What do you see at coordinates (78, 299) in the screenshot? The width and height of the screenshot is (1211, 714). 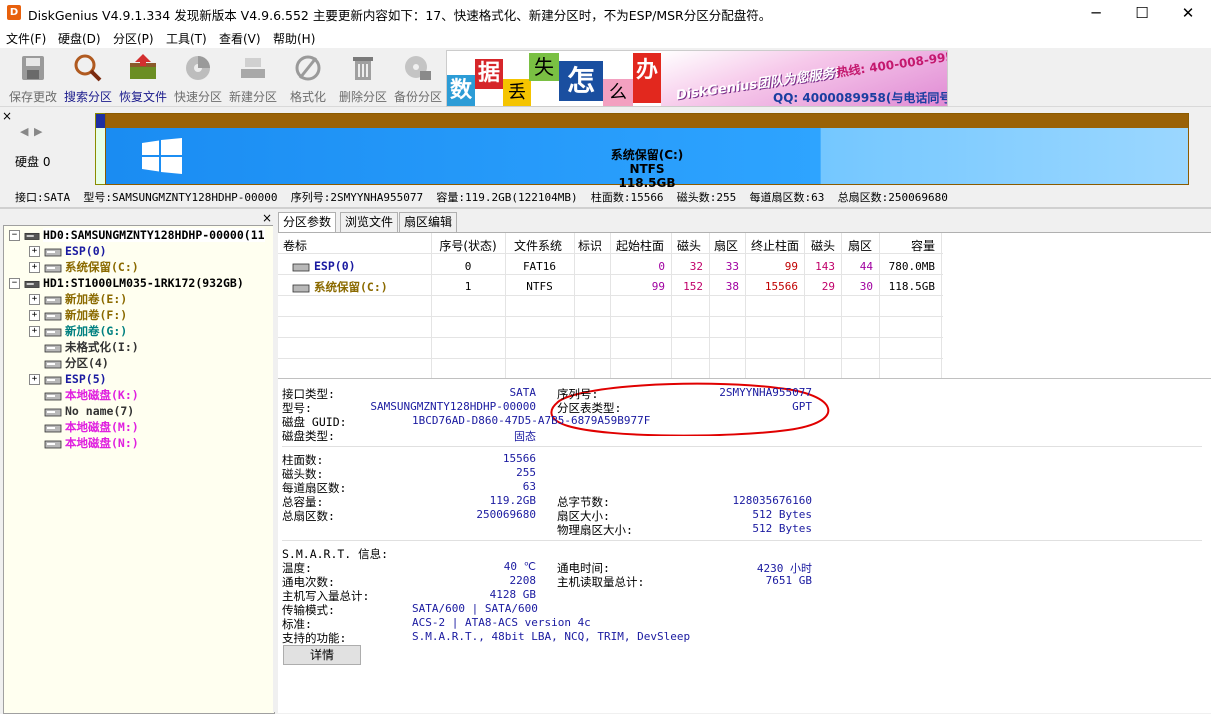 I see `tree-partition-node: + 新加卷(E:)` at bounding box center [78, 299].